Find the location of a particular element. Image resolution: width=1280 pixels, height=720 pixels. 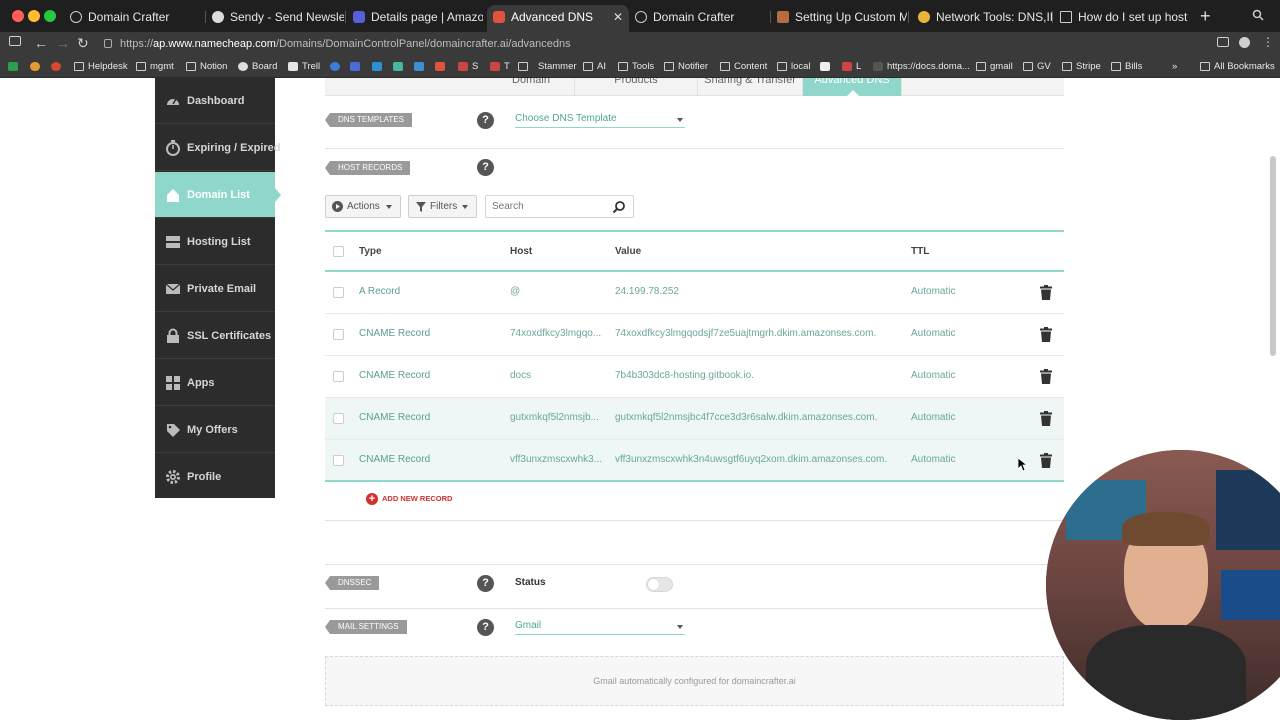

dnssec-help-icon: ? is located at coordinates (485, 583).